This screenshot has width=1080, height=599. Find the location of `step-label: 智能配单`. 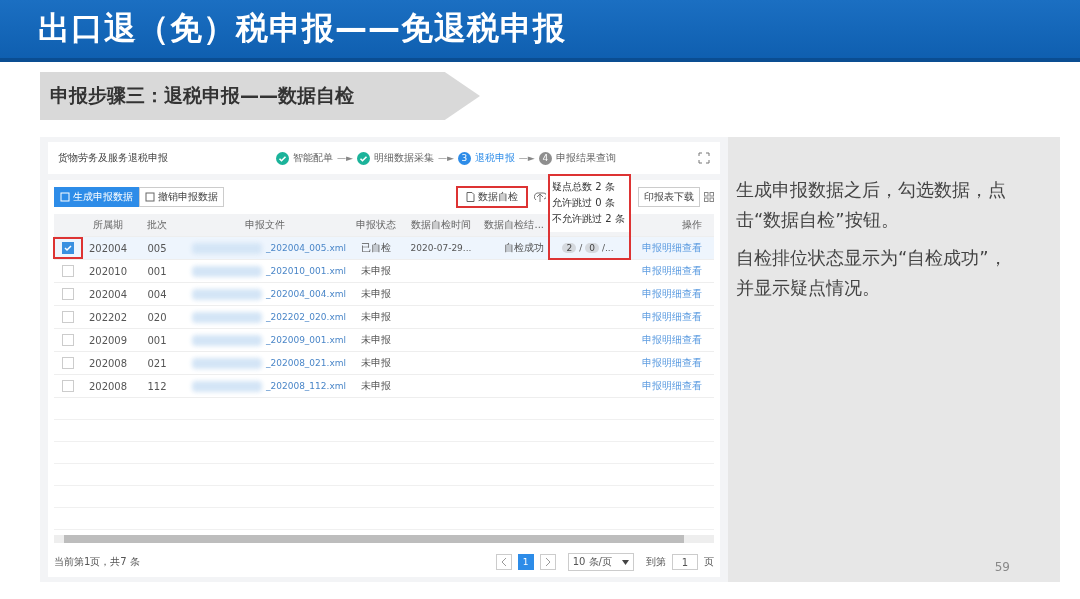

step-label: 智能配单 is located at coordinates (313, 158).